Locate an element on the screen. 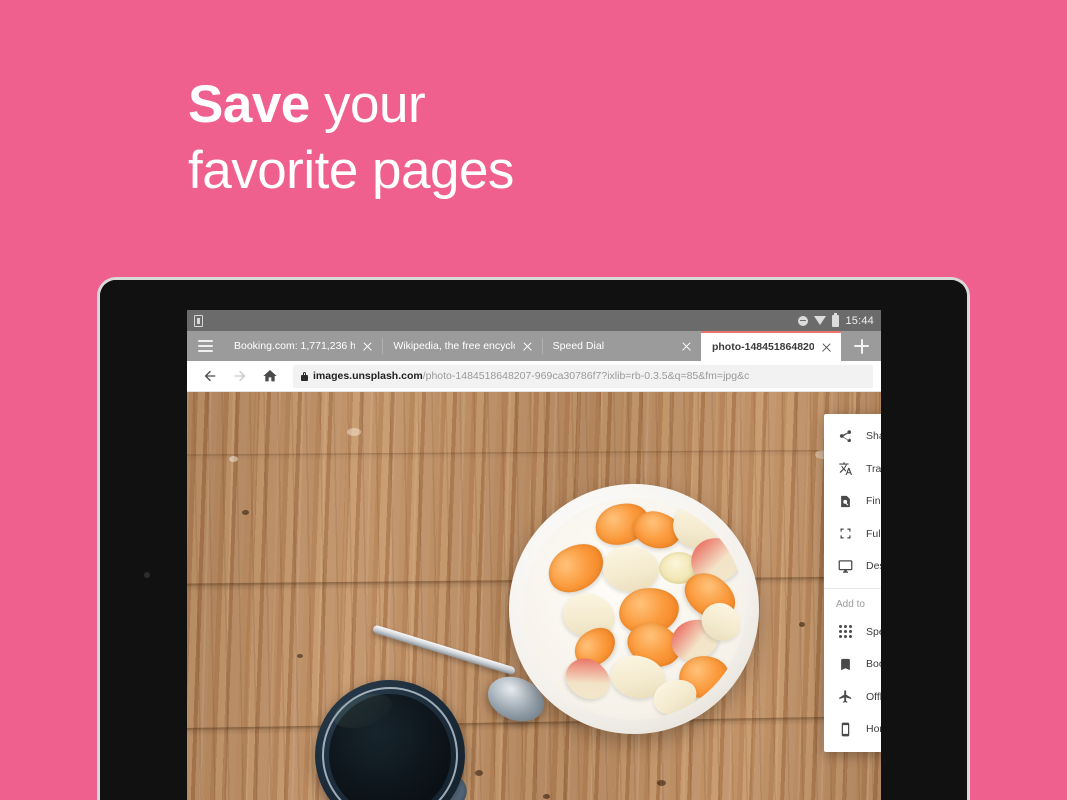  status-right-icons: 15:44 is located at coordinates (836, 319).